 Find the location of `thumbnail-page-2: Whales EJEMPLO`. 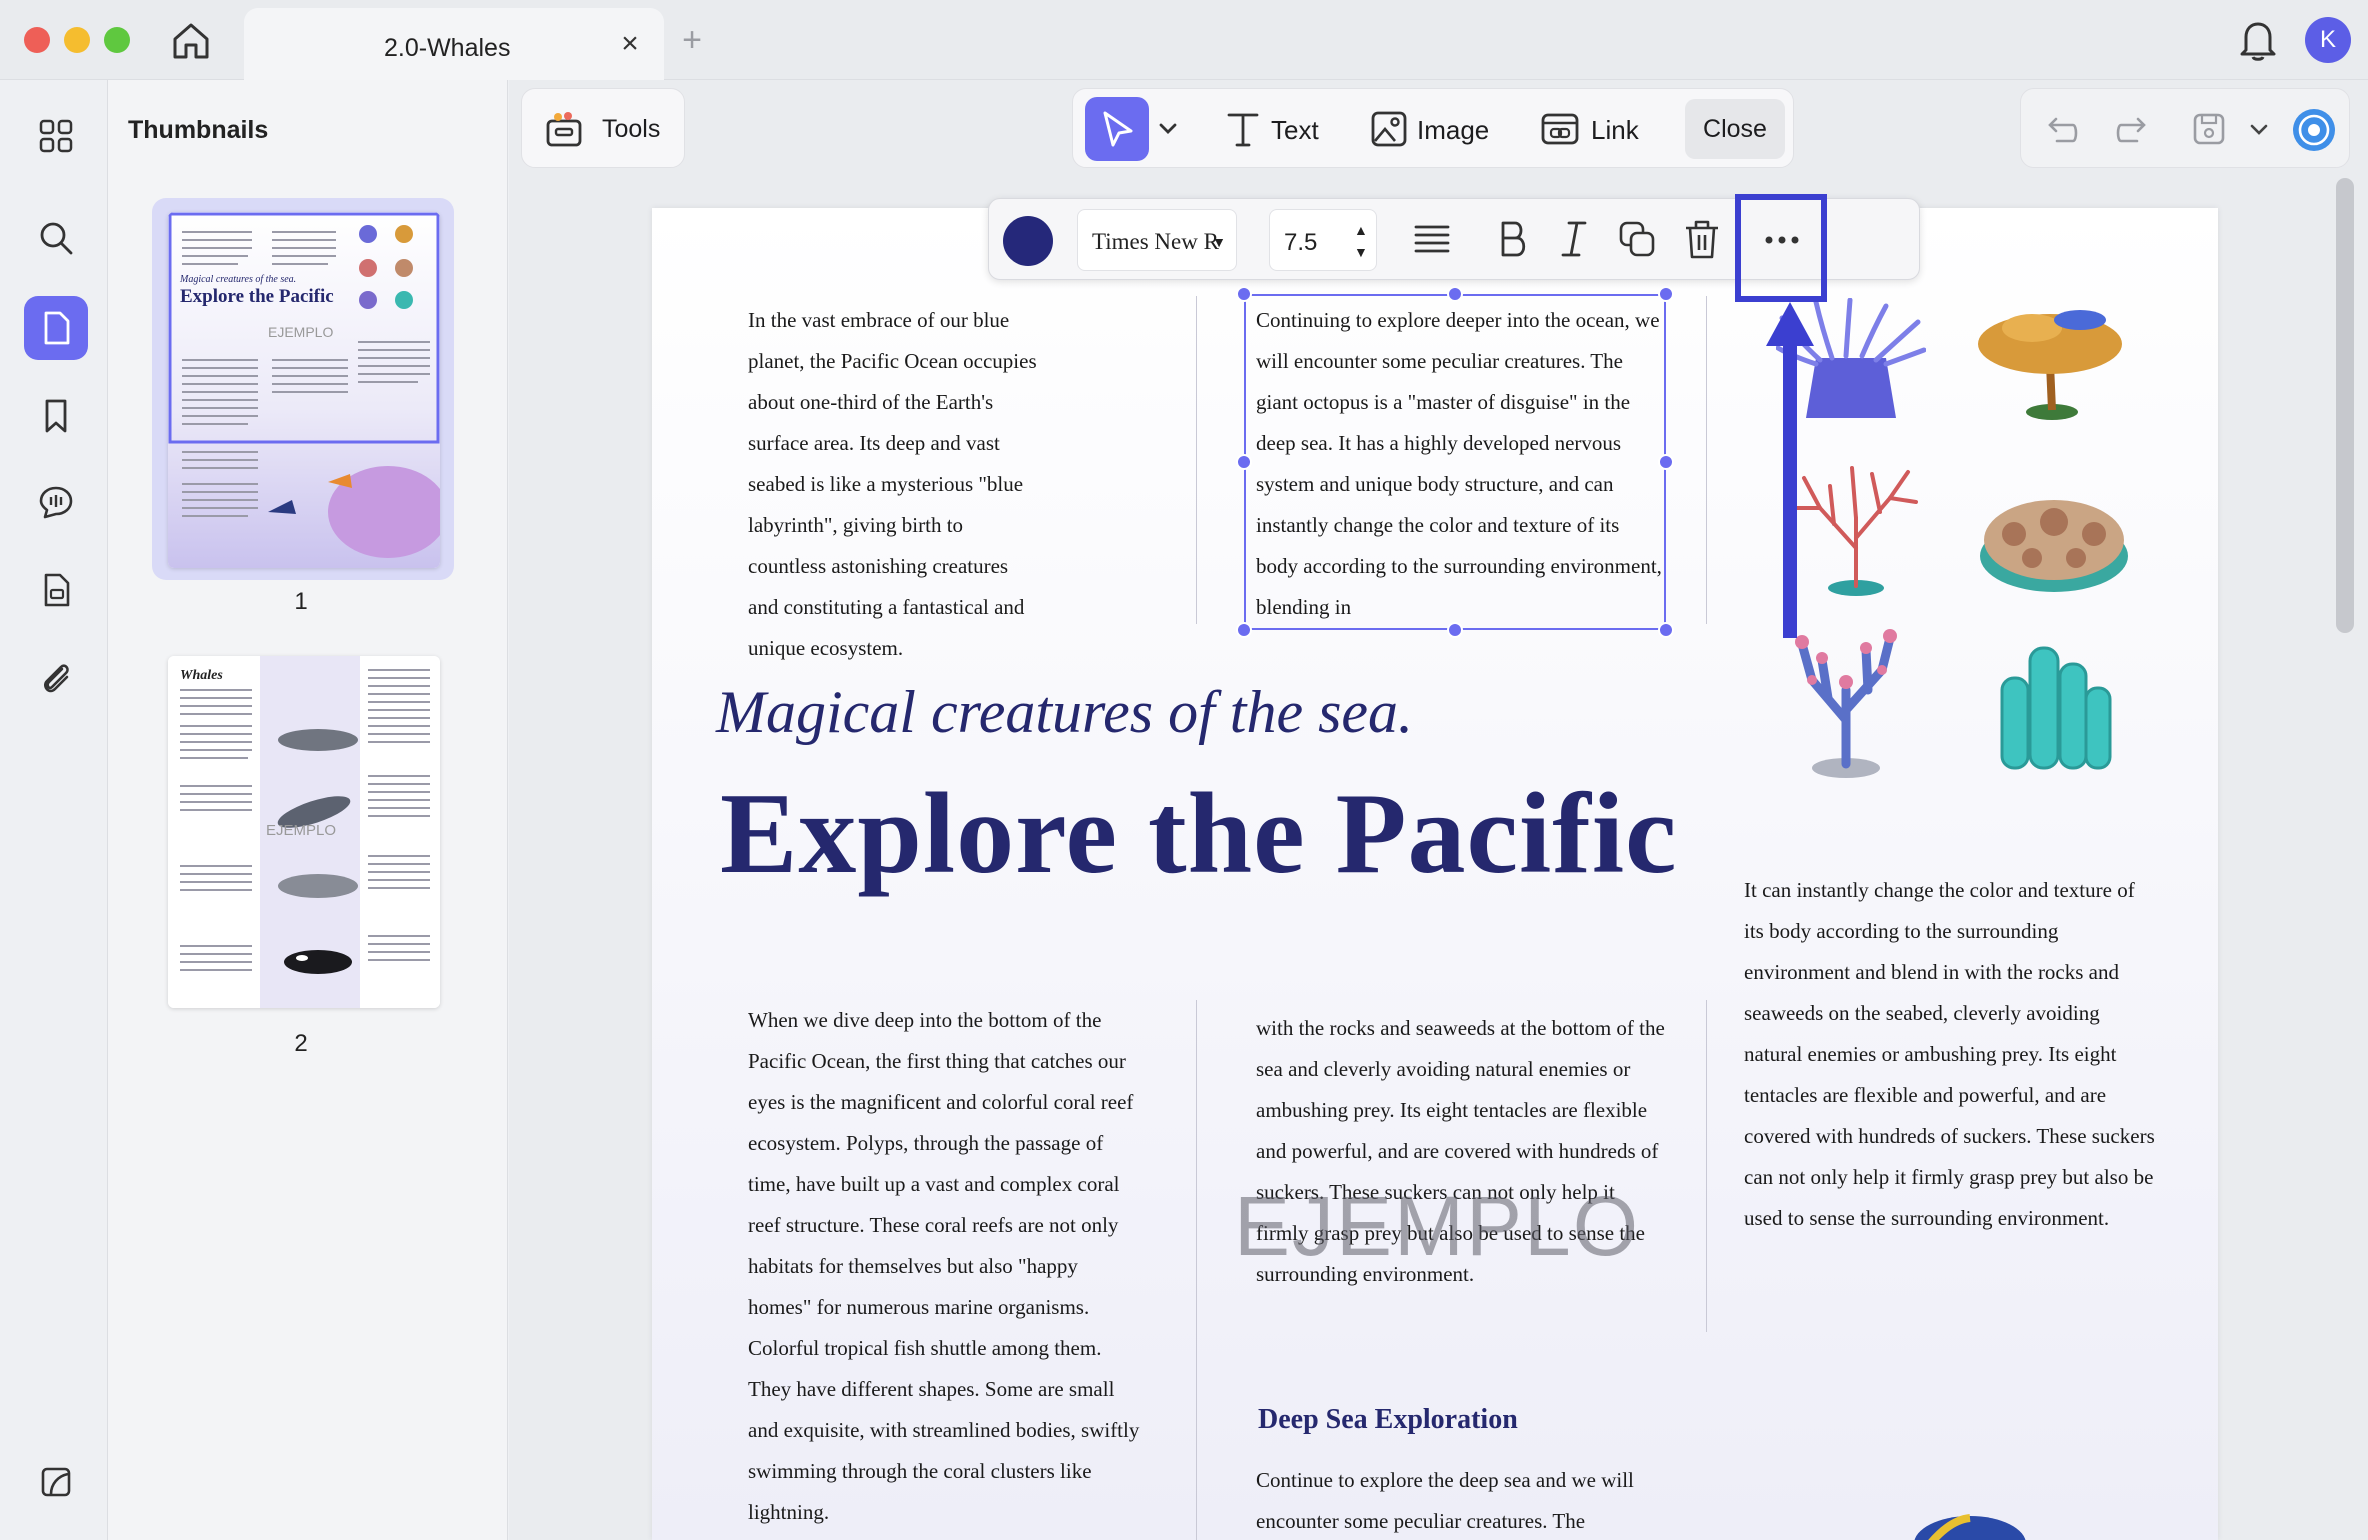

thumbnail-page-2: Whales EJEMPLO is located at coordinates (304, 832).